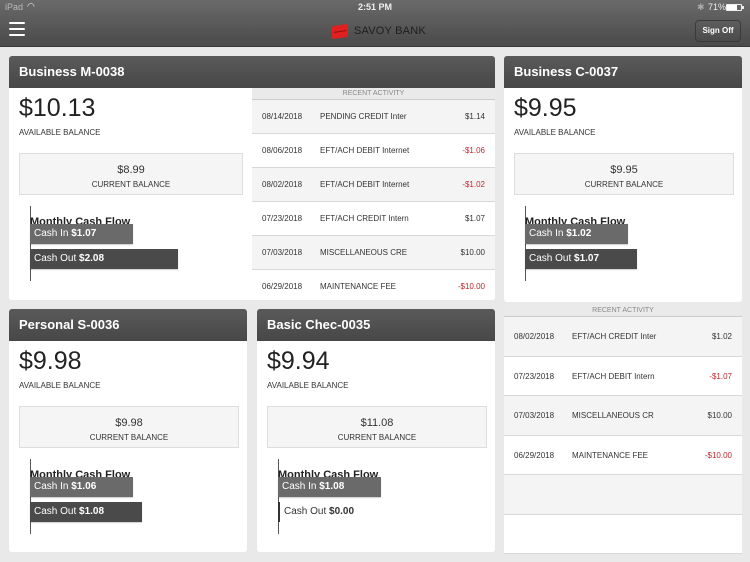  What do you see at coordinates (17, 29) in the screenshot?
I see `hamburger-icon` at bounding box center [17, 29].